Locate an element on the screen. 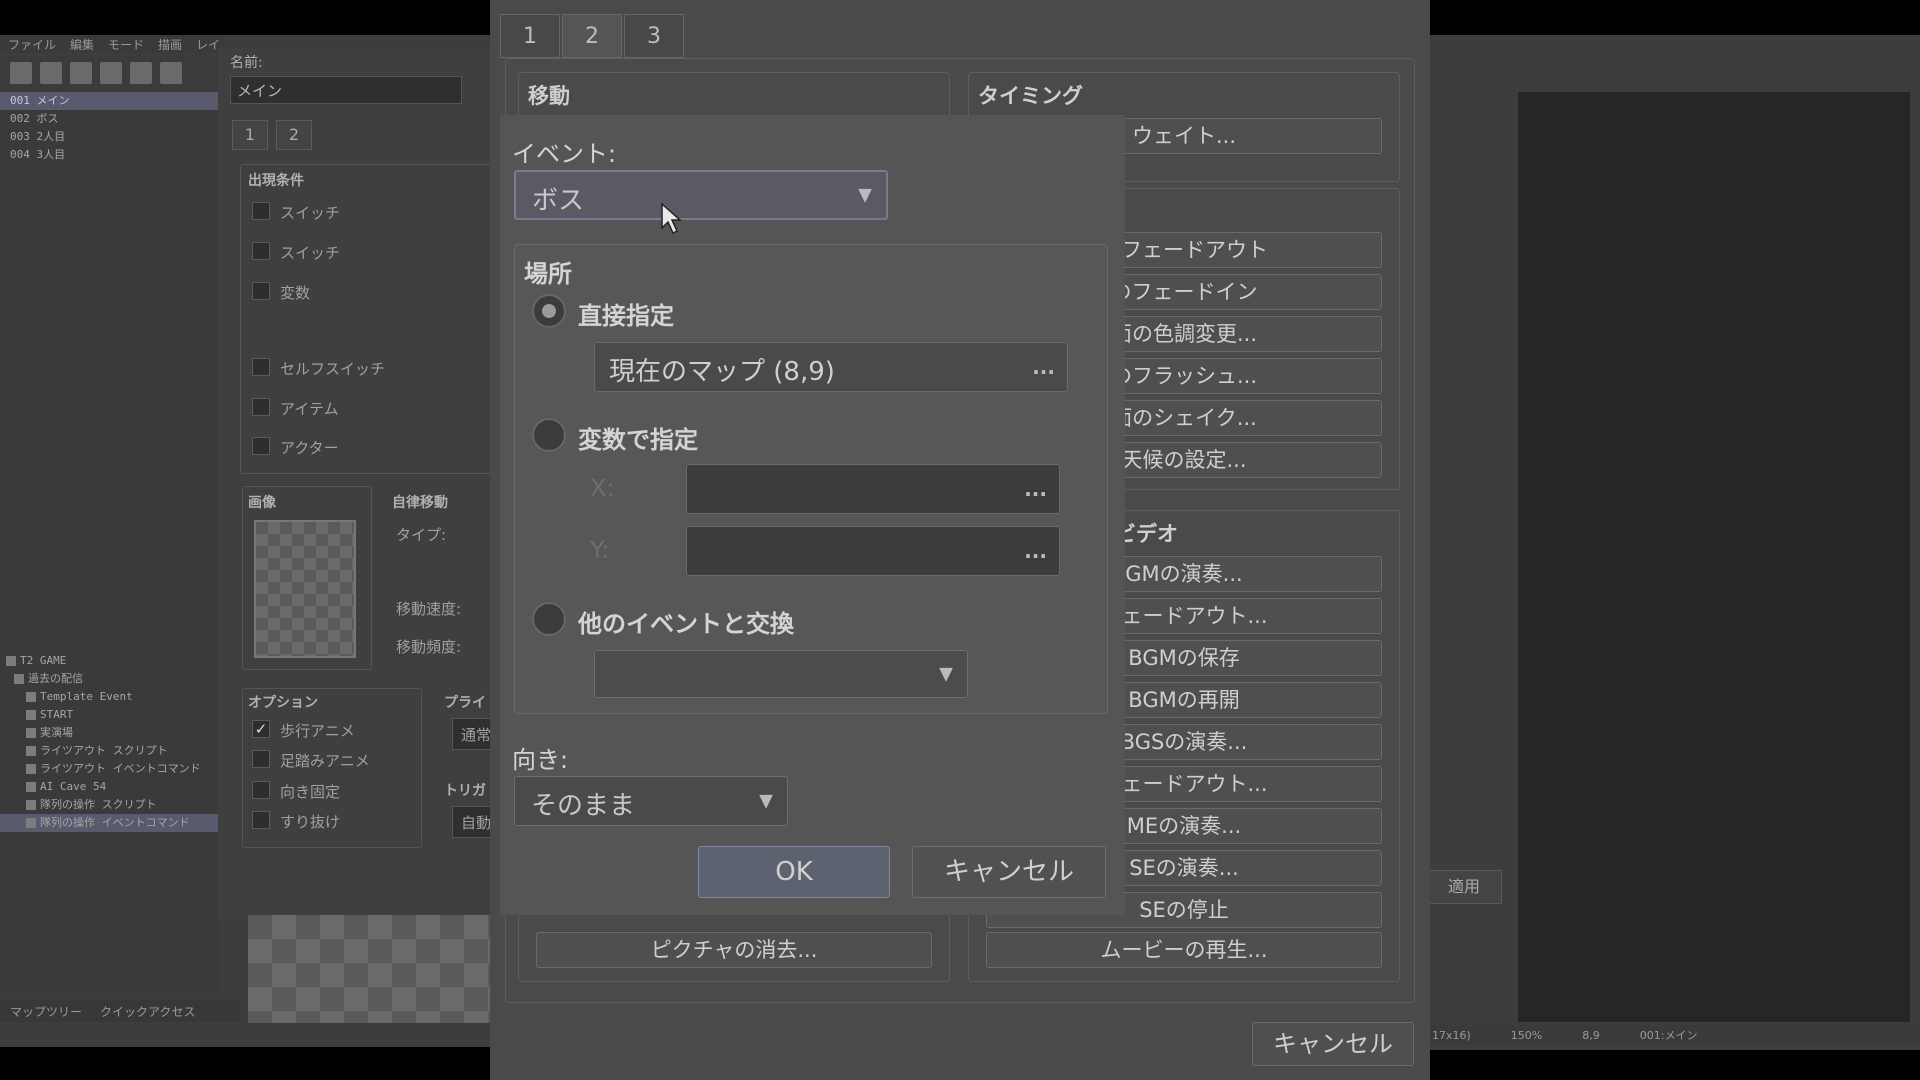 The image size is (1920, 1080). conditions-group is located at coordinates (370, 319).